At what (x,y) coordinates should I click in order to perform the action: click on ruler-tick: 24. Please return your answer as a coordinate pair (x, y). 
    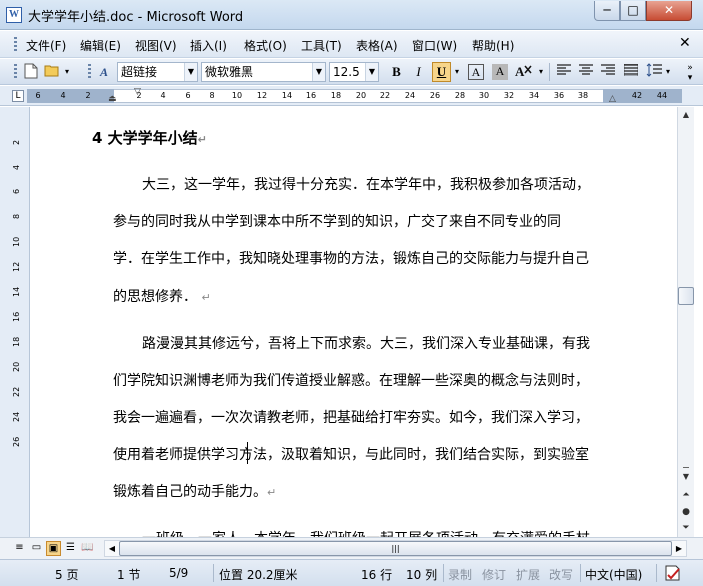
    Looking at the image, I should click on (410, 95).